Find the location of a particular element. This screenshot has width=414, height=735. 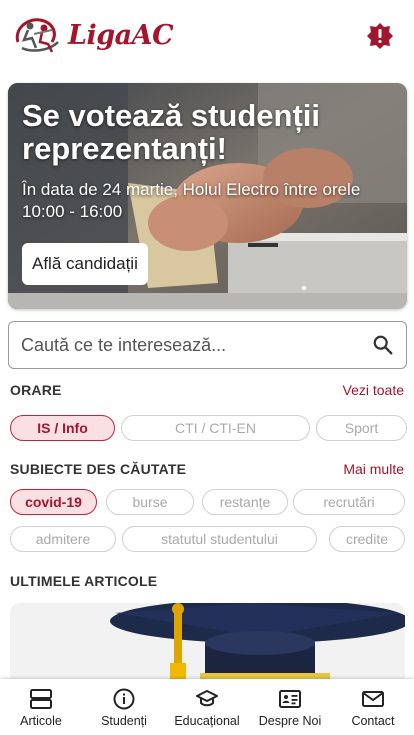

chip-is-info: IS / Info is located at coordinates (62, 428).